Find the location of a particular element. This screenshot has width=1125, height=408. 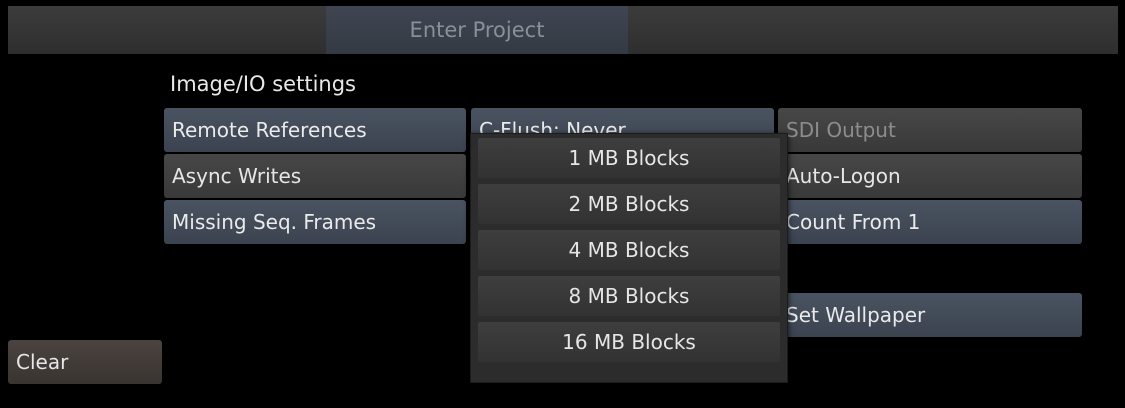

dropdown-option-label: 4 MB Blocks is located at coordinates (629, 250).